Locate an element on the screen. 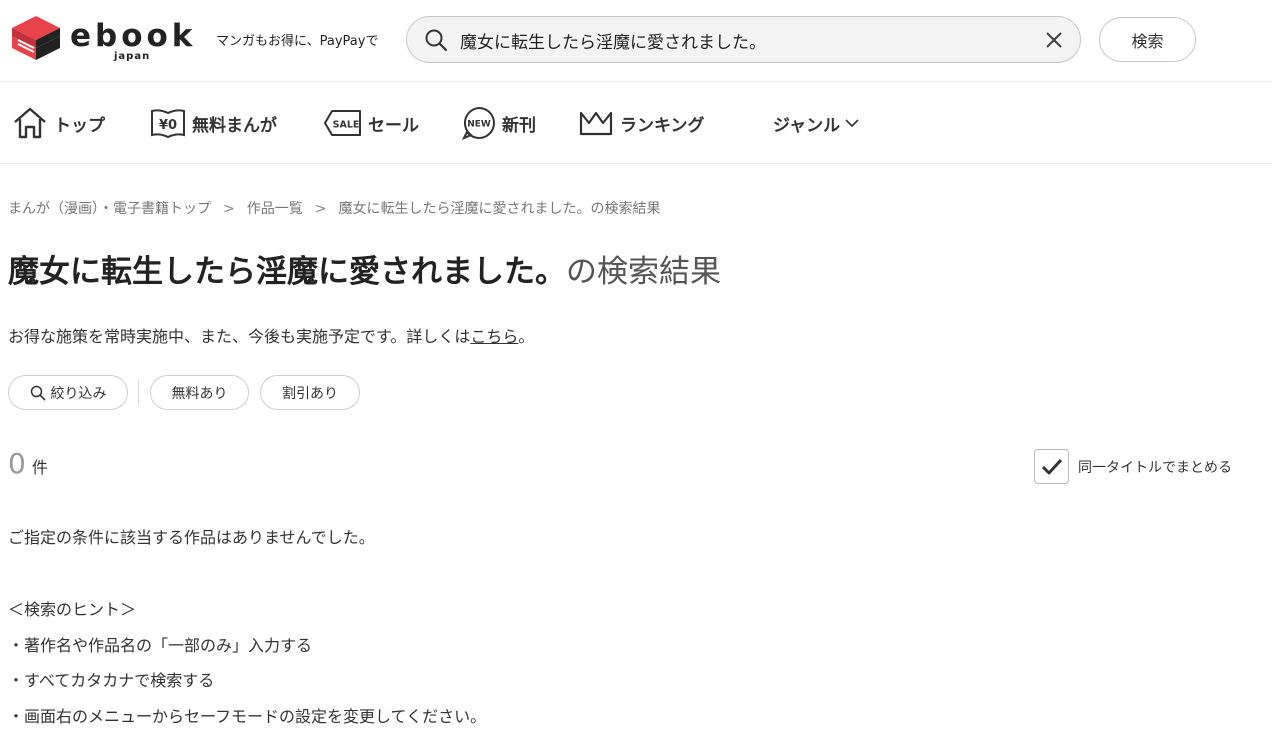  main-nav: トップ ¥0 無料まんが SALE セール NEW 新刊 ランキング ジャンル is located at coordinates (636, 123).